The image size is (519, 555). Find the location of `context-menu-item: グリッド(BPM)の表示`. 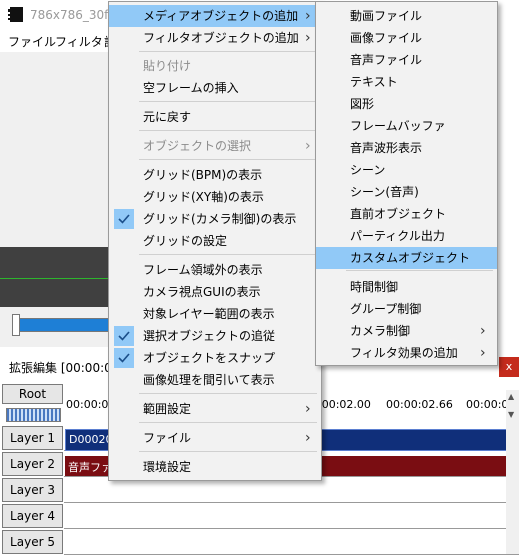

context-menu-item: グリッド(BPM)の表示 is located at coordinates (215, 175).